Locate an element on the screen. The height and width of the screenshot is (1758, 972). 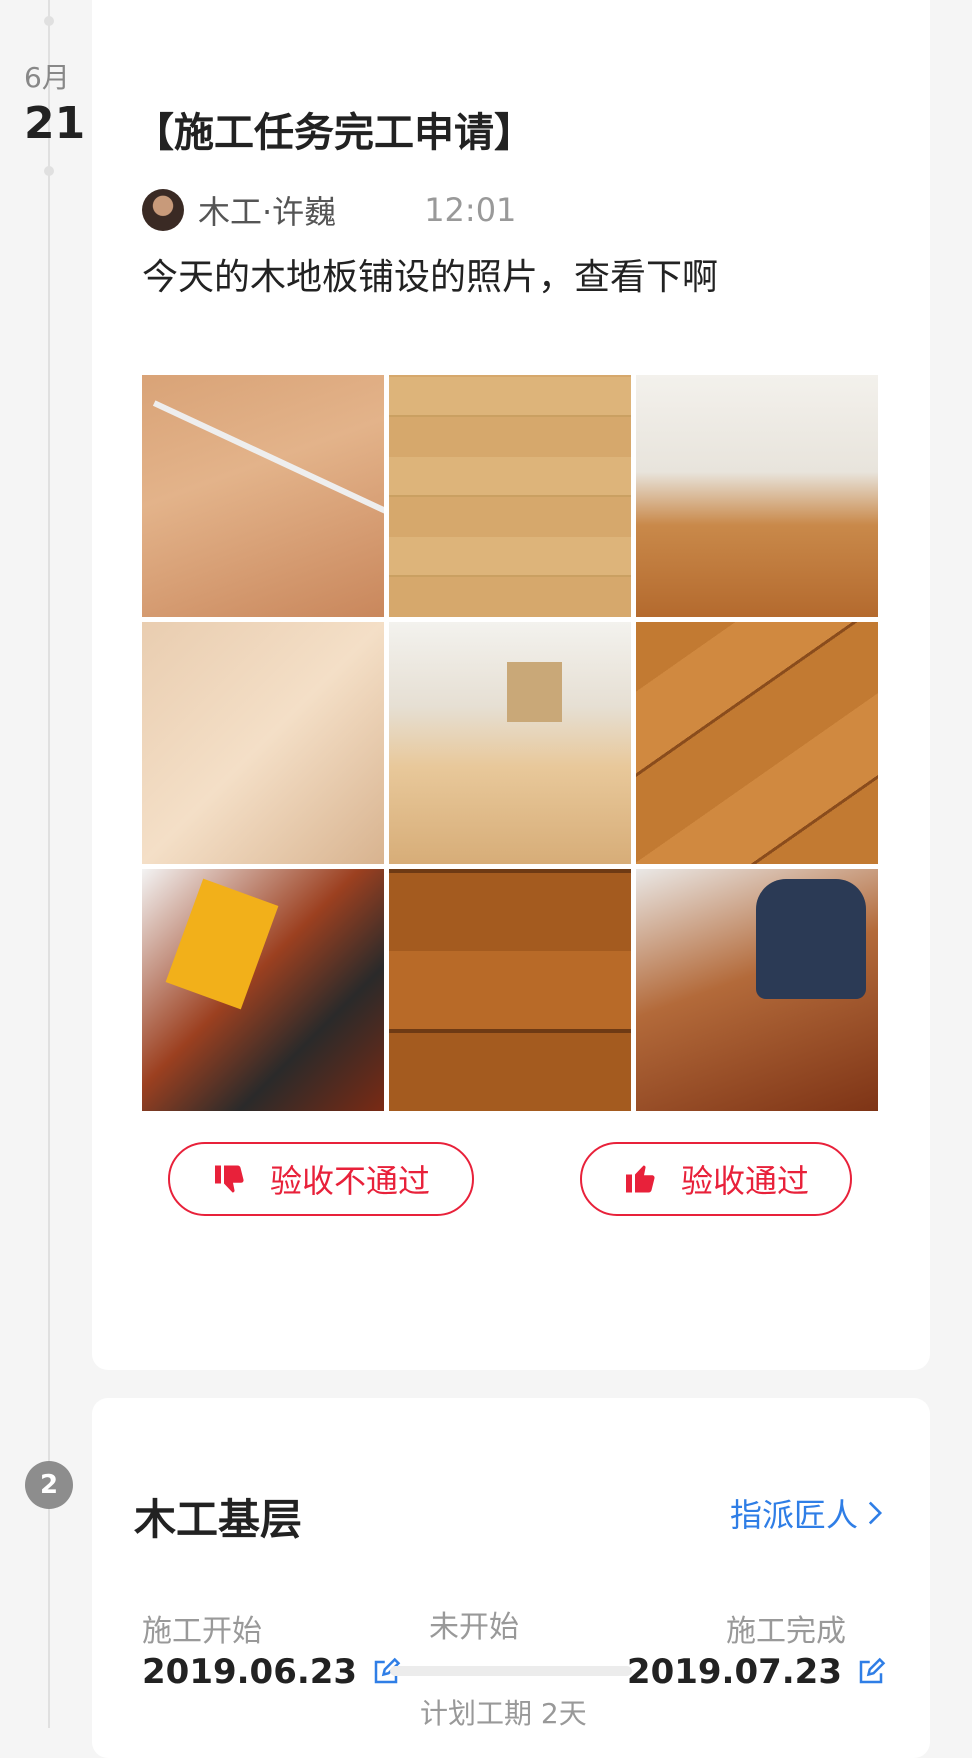
assign-craftsman-link: 指派匠人 is located at coordinates (807, 1513).